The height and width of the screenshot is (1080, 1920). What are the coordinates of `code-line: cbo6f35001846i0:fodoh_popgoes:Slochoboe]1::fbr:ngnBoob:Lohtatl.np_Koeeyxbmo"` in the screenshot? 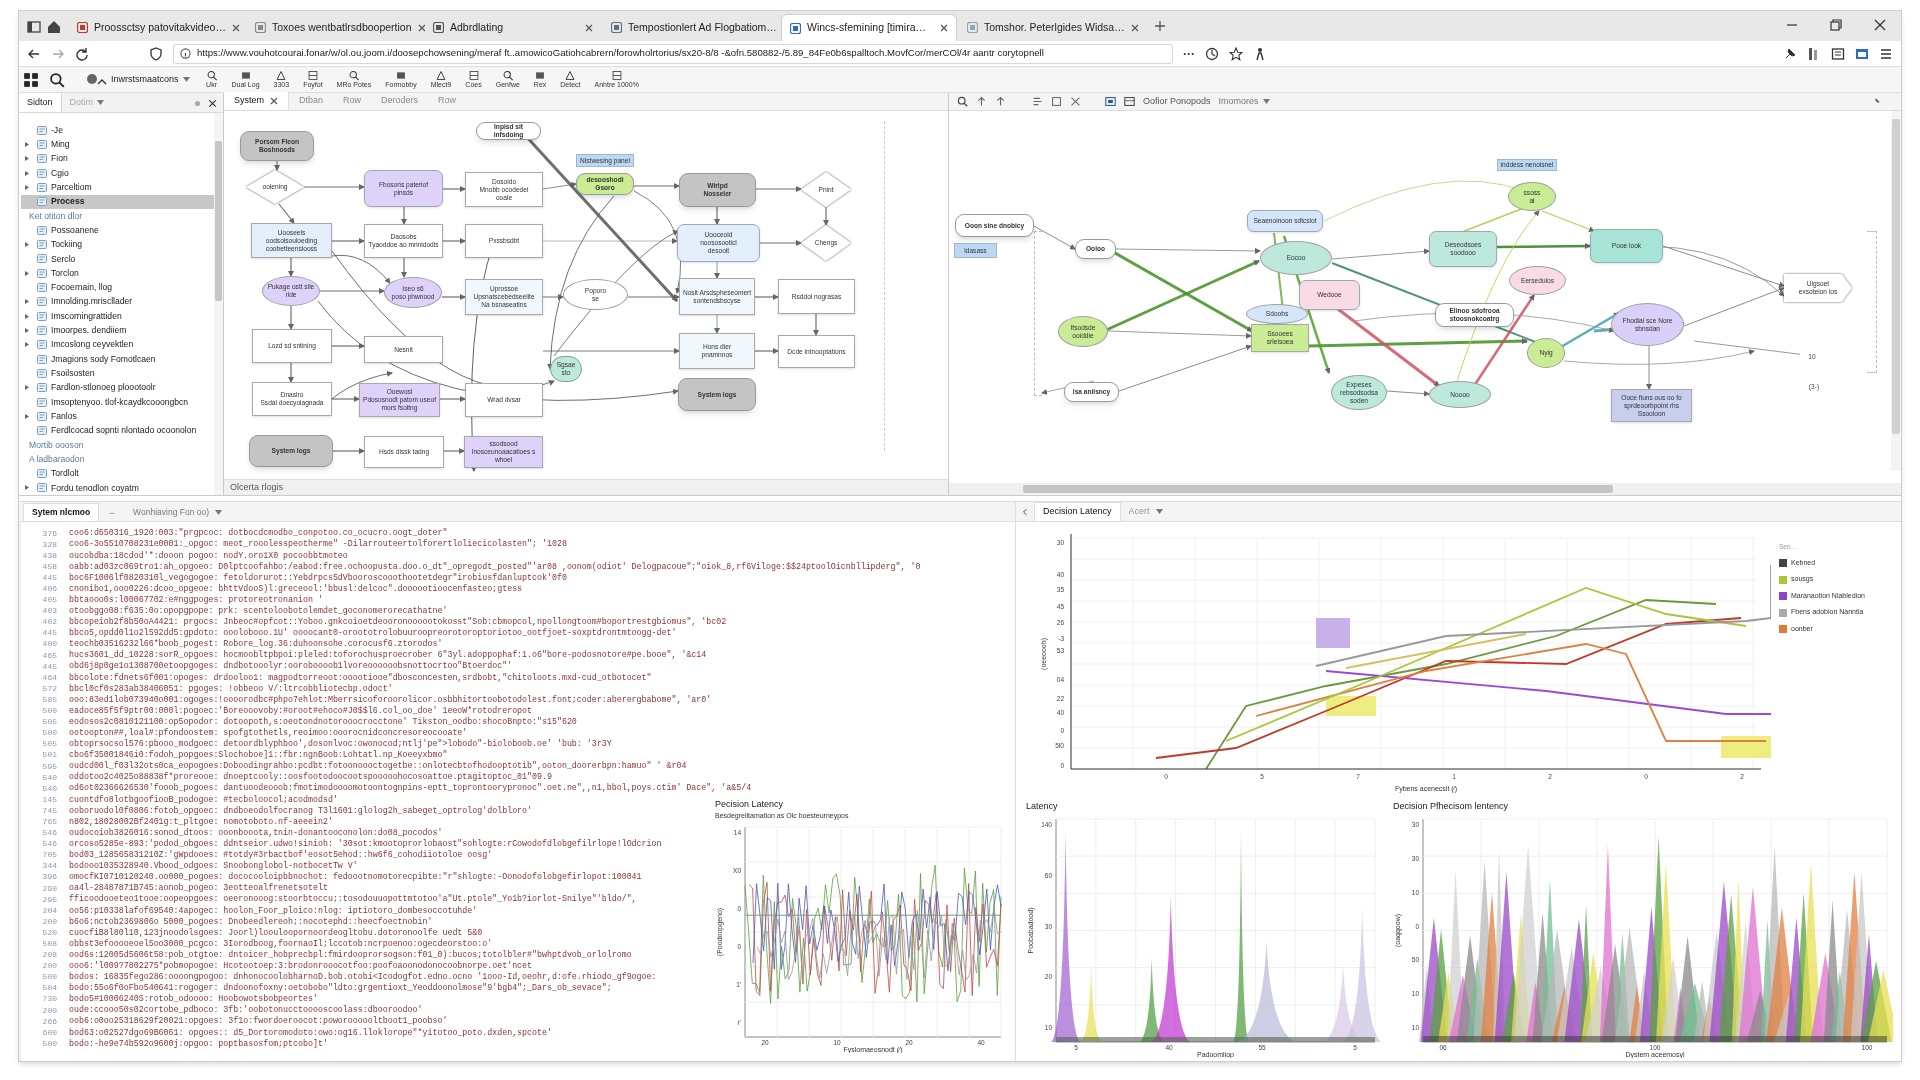 It's located at (258, 755).